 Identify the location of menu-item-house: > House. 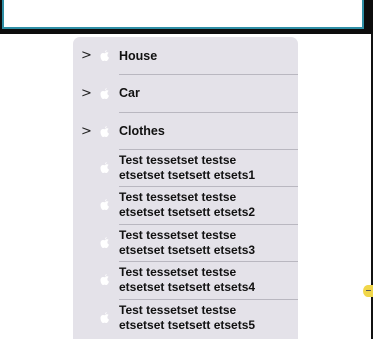
(185, 55).